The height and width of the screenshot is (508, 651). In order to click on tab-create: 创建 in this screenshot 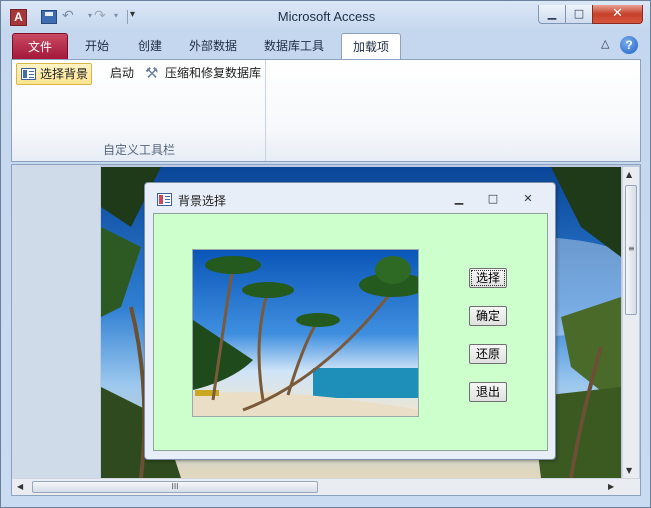, I will do `click(150, 46)`.